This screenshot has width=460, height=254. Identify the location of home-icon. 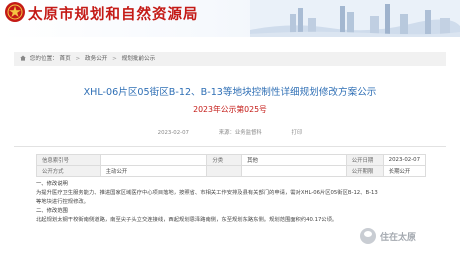
(23, 58).